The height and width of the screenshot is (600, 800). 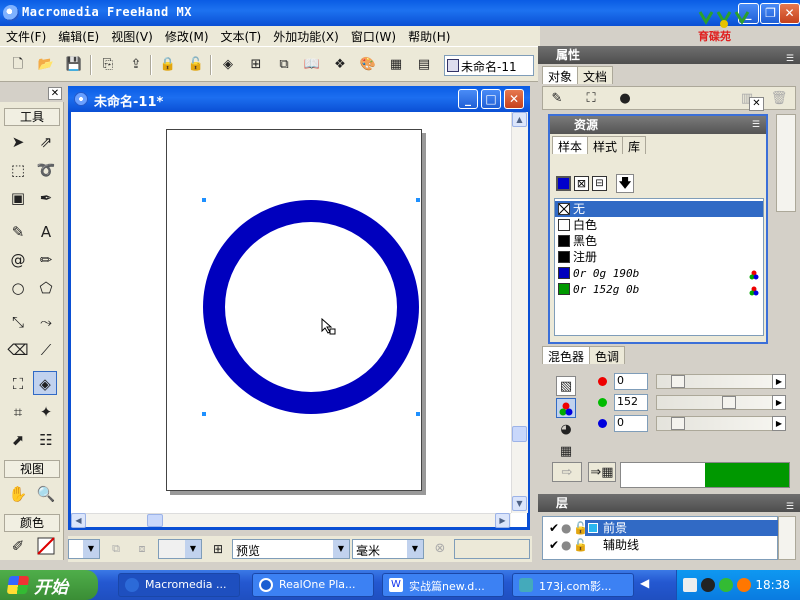 What do you see at coordinates (779, 402) in the screenshot?
I see `green-increment-icon: ▶` at bounding box center [779, 402].